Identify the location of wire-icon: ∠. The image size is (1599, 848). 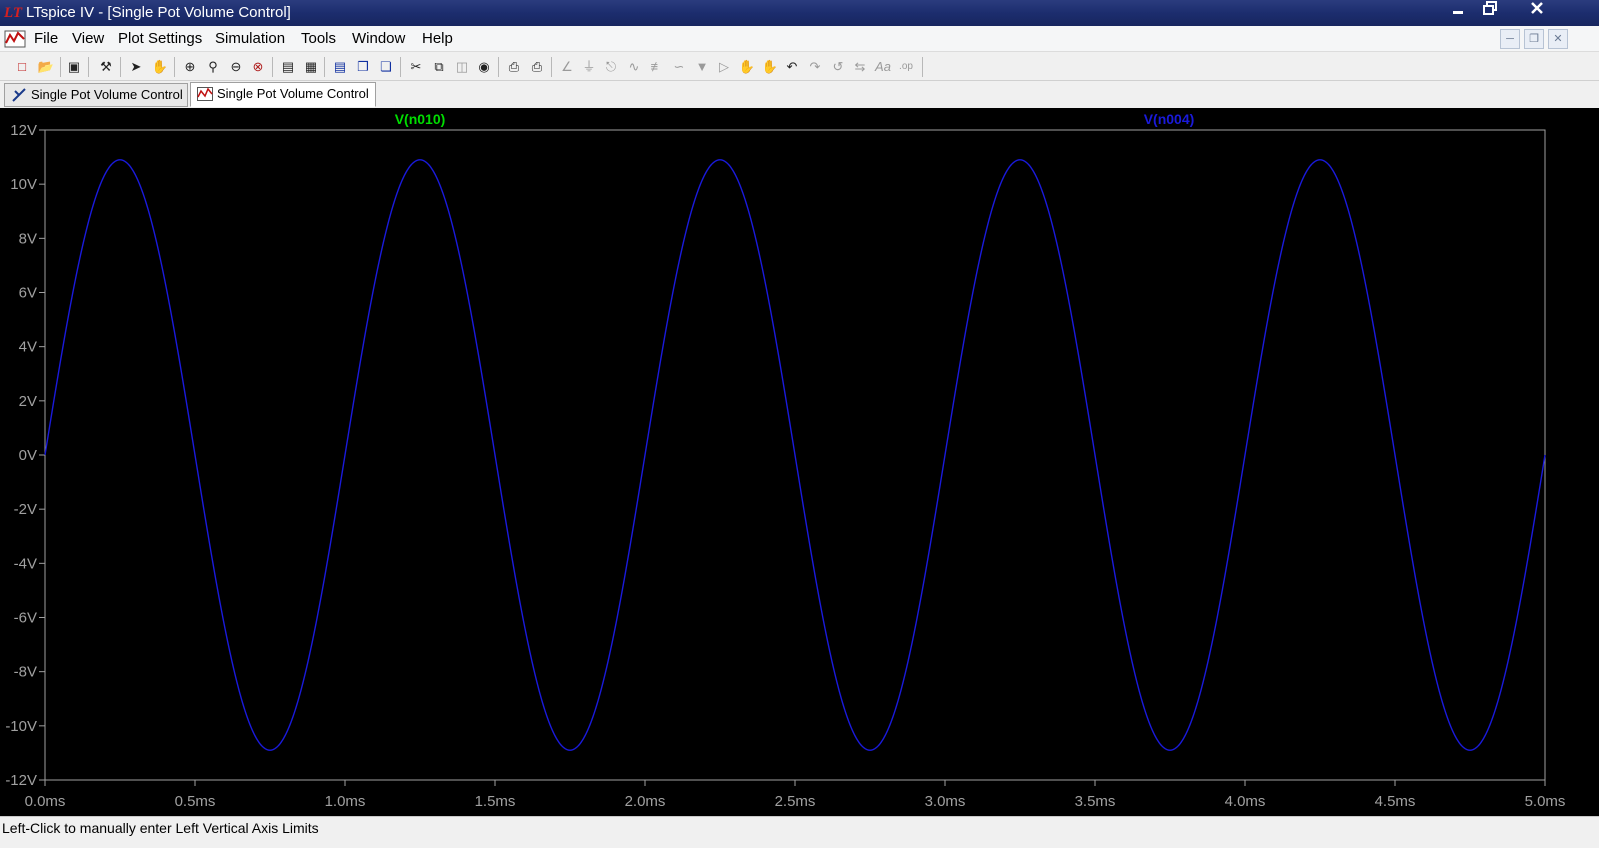
(567, 67).